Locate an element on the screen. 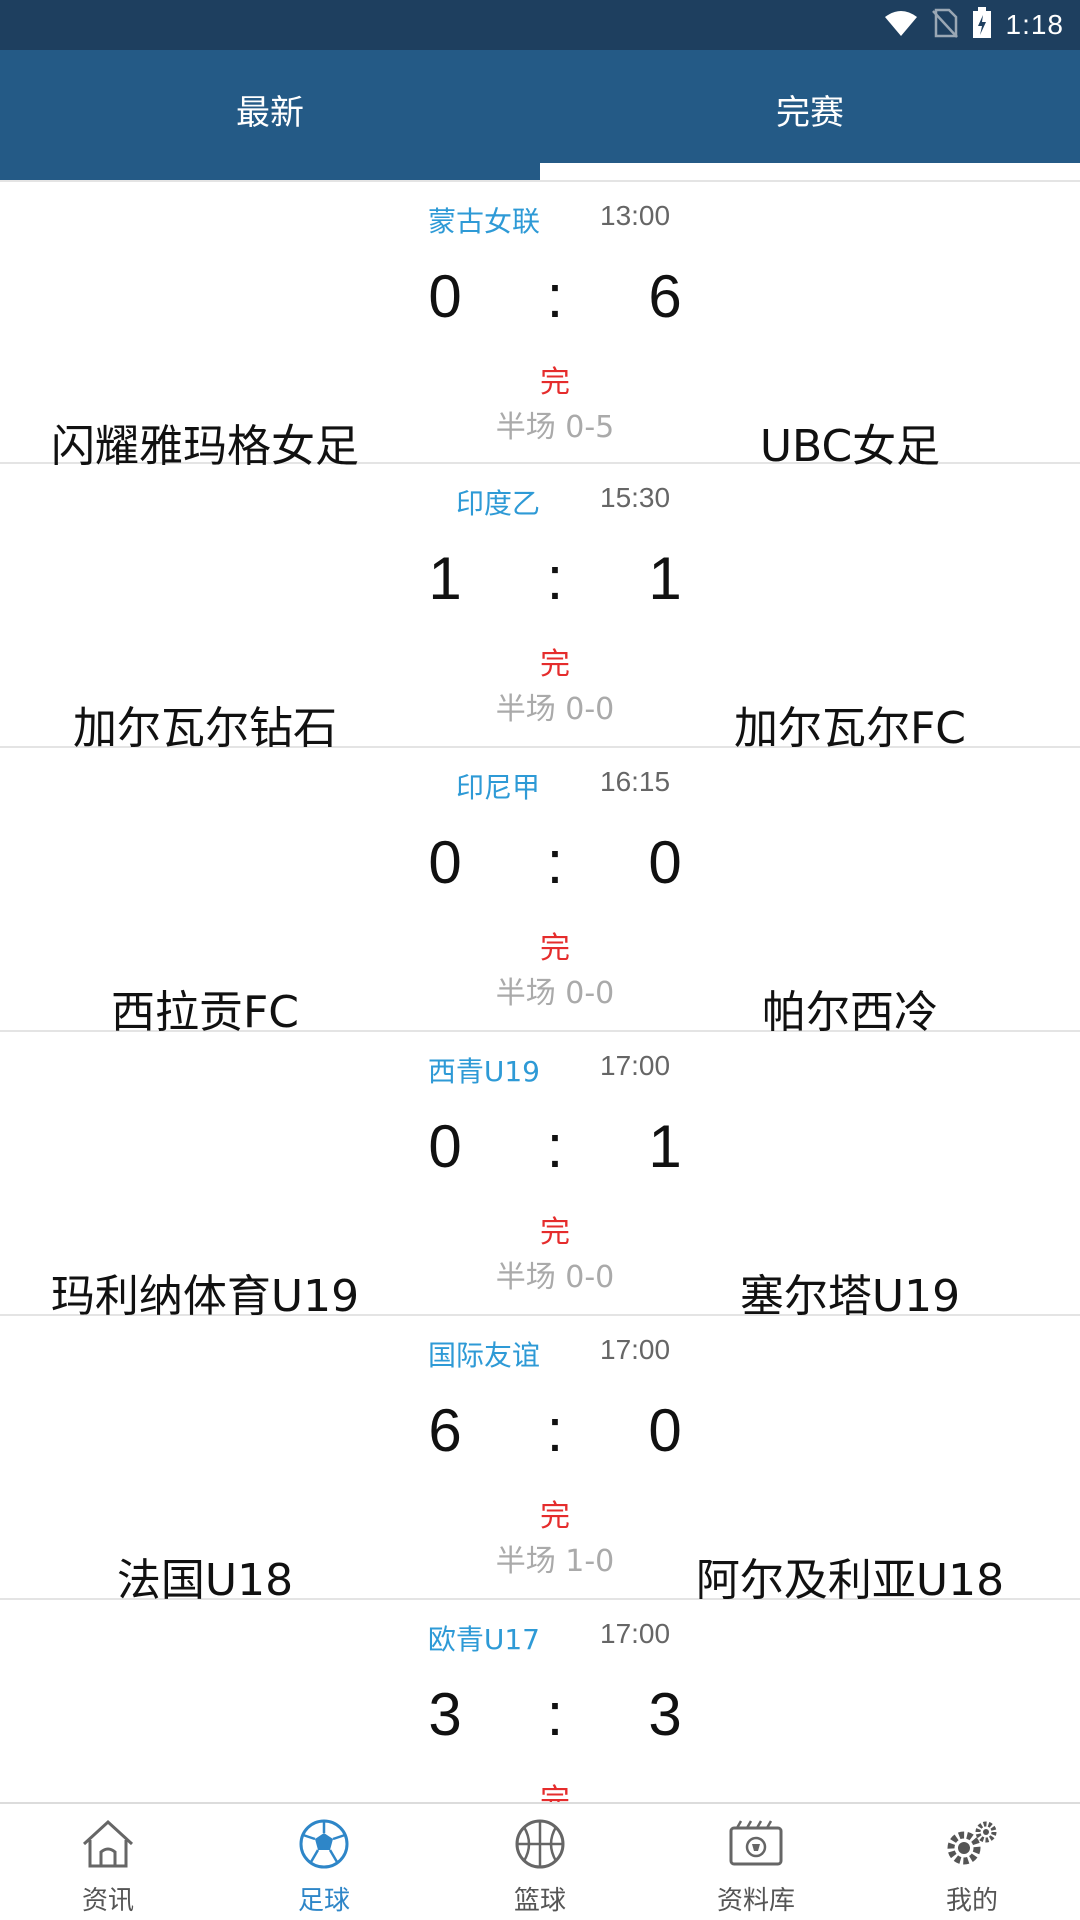  away-team: 塞尔塔U19 is located at coordinates (850, 1296).